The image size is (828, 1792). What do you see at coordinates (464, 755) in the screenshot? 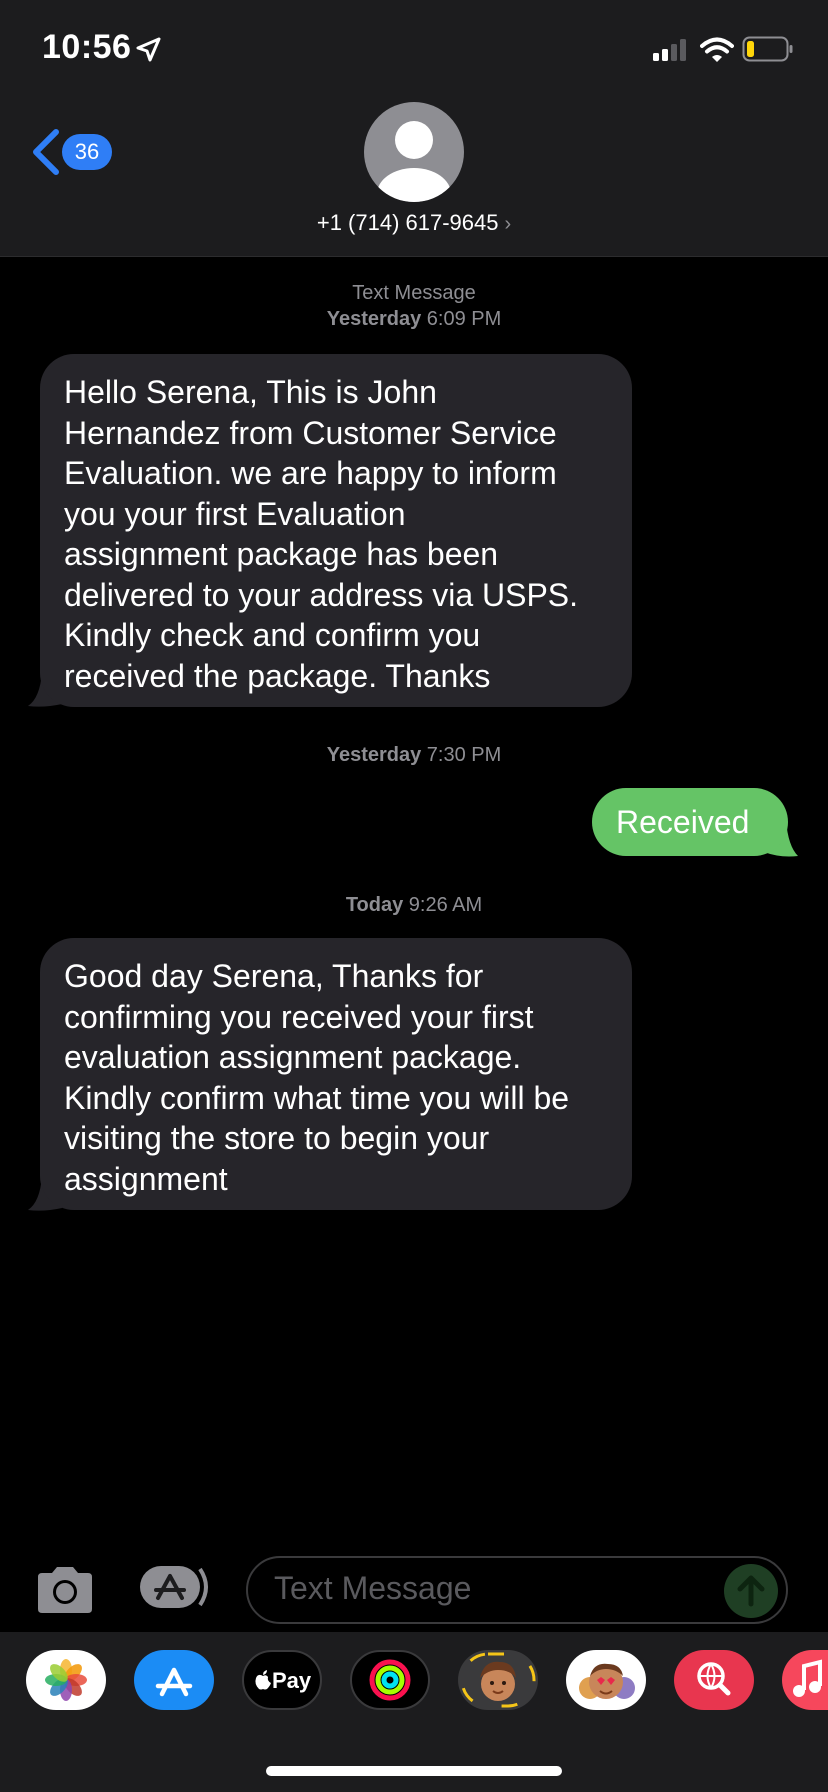
I see `timestamp-time: 7:30 PM` at bounding box center [464, 755].